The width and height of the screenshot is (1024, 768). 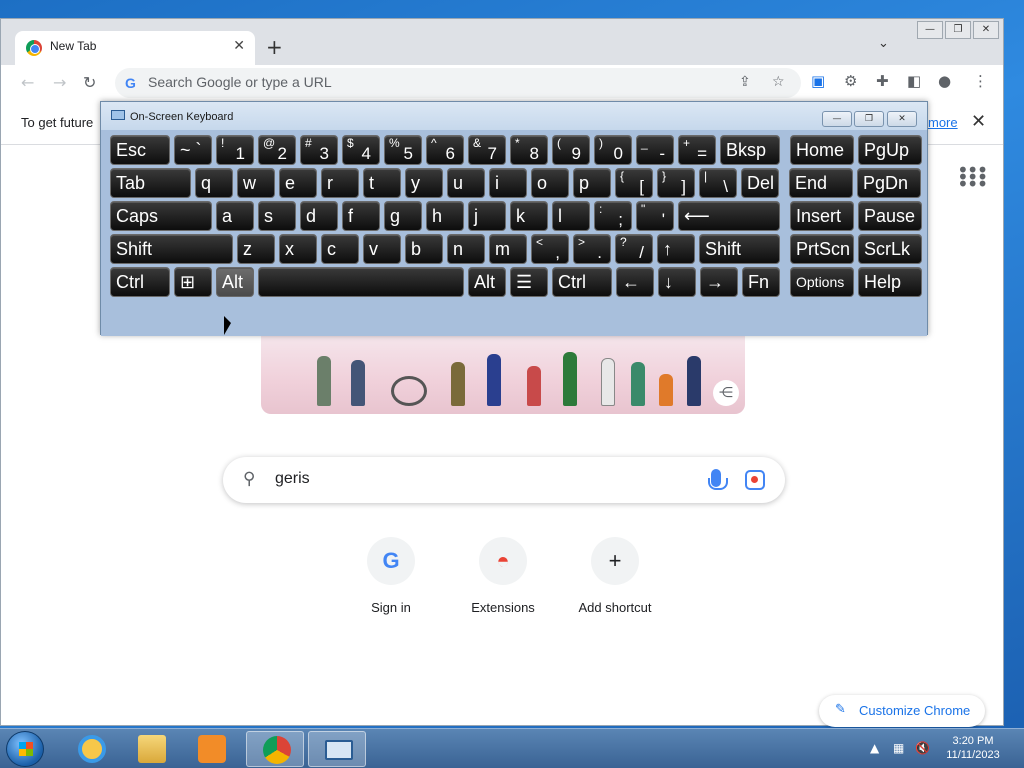 What do you see at coordinates (403, 150) in the screenshot?
I see `osk-key: % 5` at bounding box center [403, 150].